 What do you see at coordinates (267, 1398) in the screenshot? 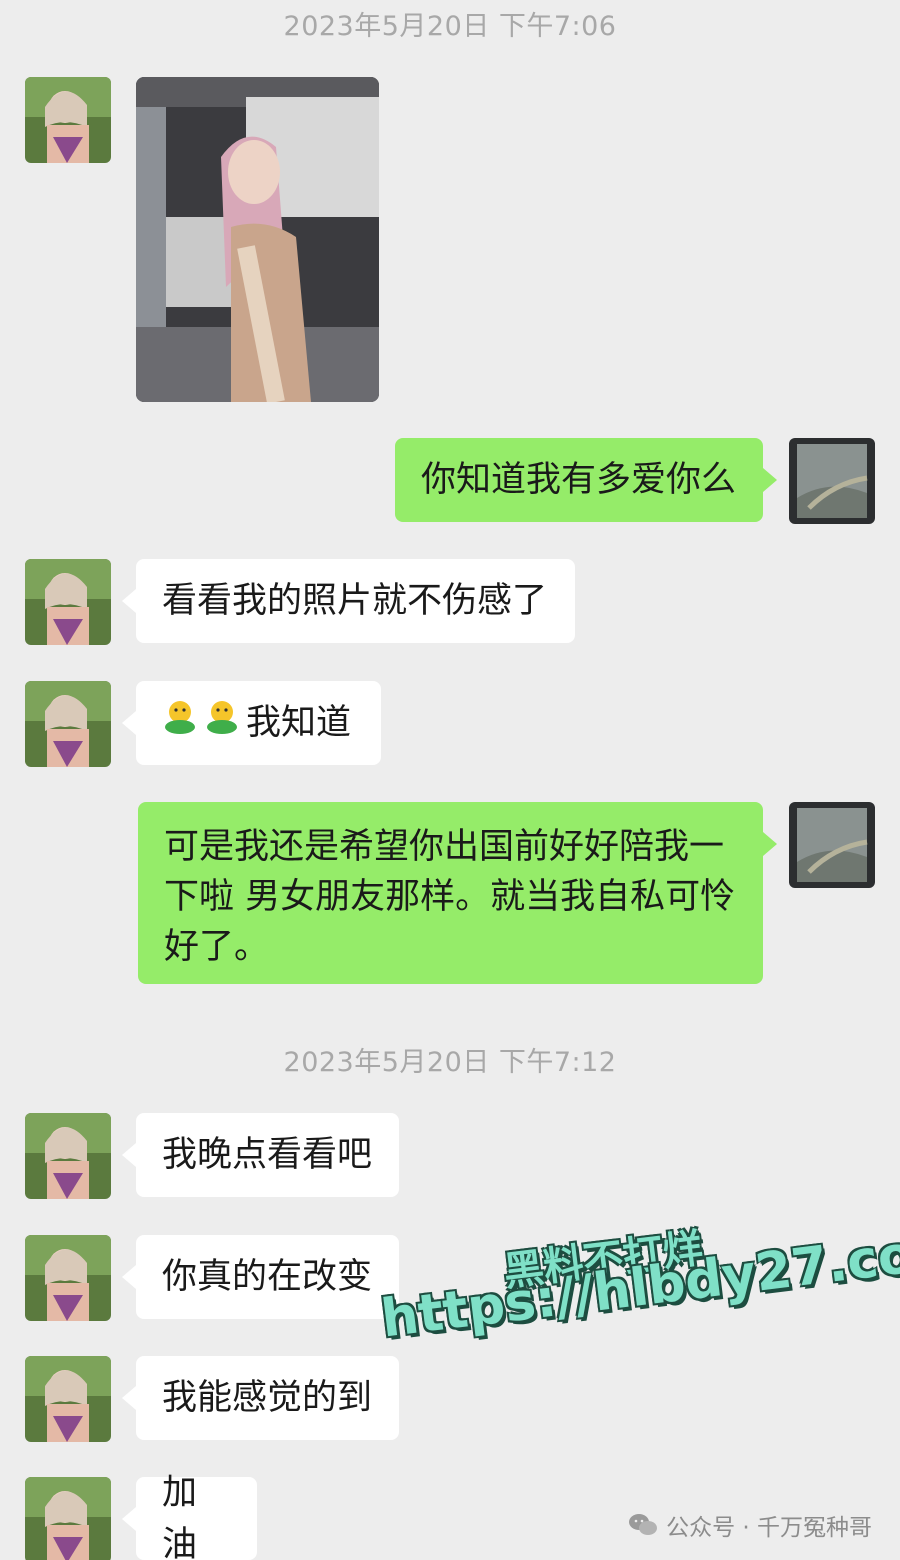
I see `message-text: 我能感觉的到` at bounding box center [267, 1398].